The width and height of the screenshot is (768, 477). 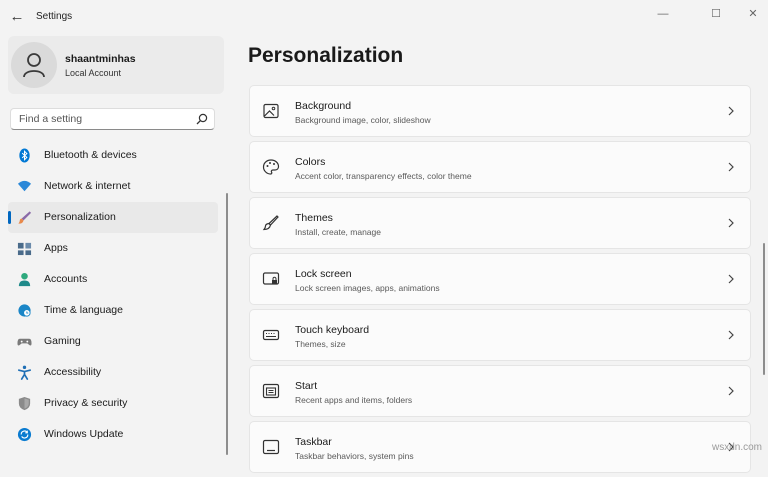 What do you see at coordinates (271, 335) in the screenshot?
I see `keyboard-icon` at bounding box center [271, 335].